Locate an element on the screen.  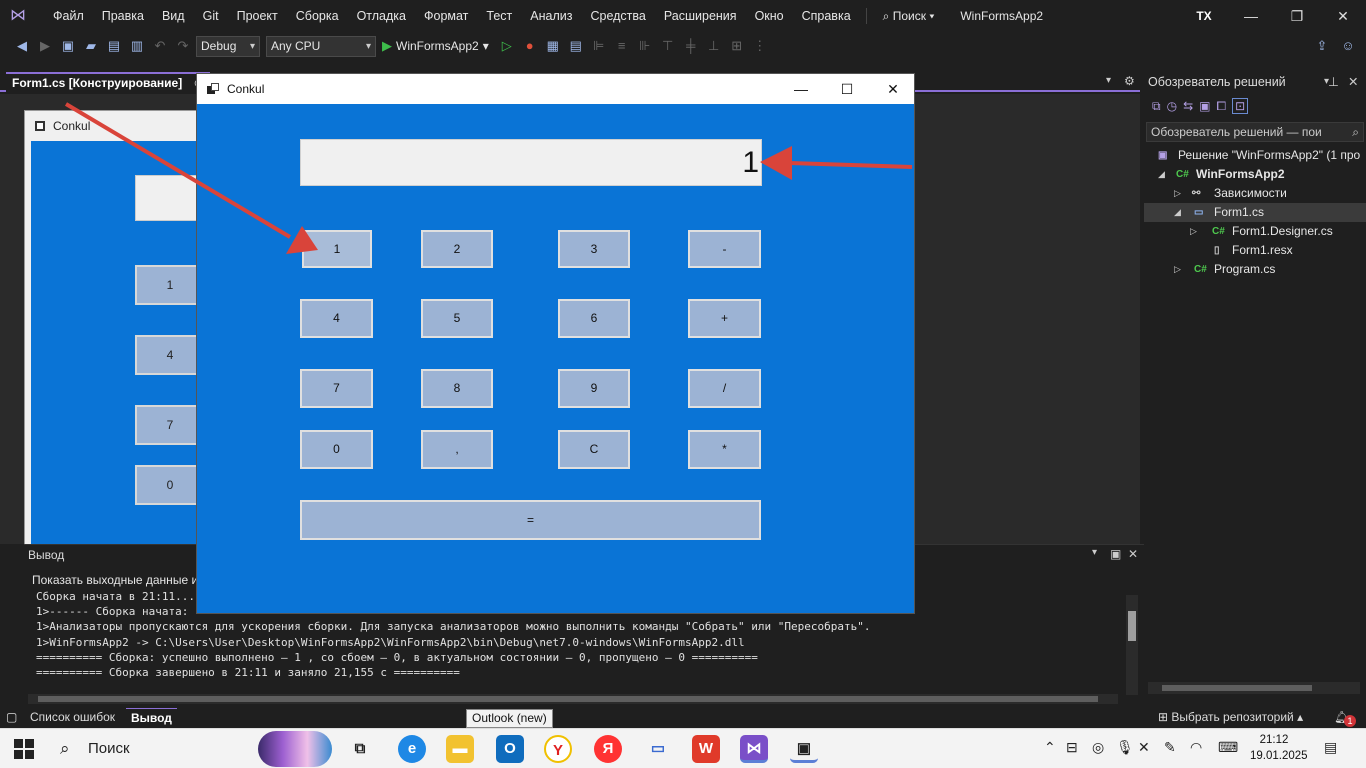
tree-item-form1-designer: ▷ C# Form1.Designer.cs is located at coordinates (1255, 231).